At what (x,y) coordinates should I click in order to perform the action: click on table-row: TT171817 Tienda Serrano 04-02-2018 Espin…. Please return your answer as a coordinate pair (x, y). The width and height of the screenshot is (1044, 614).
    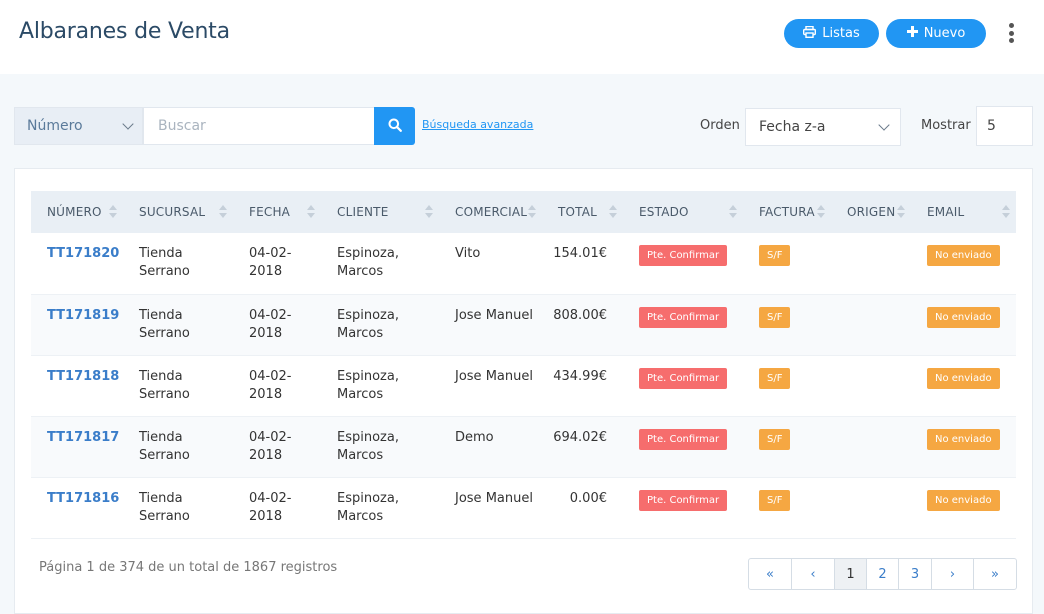
    Looking at the image, I should click on (523, 446).